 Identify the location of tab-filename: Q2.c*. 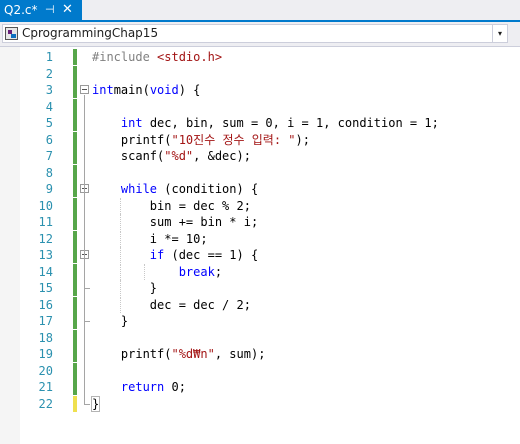
(21, 10).